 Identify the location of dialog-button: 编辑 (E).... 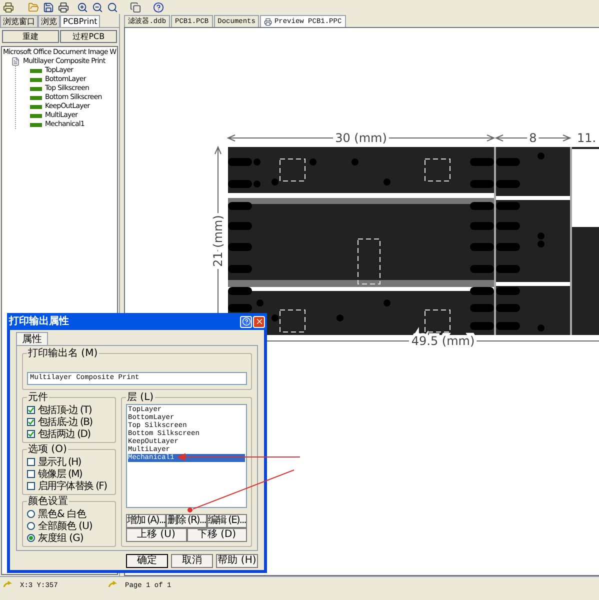
(226, 521).